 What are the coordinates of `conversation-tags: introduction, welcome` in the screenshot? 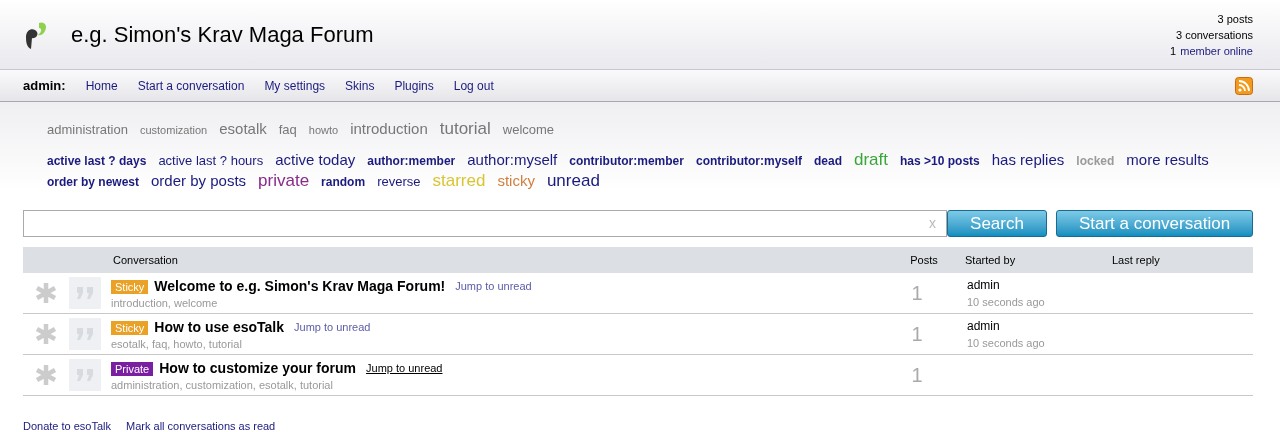 It's located at (496, 303).